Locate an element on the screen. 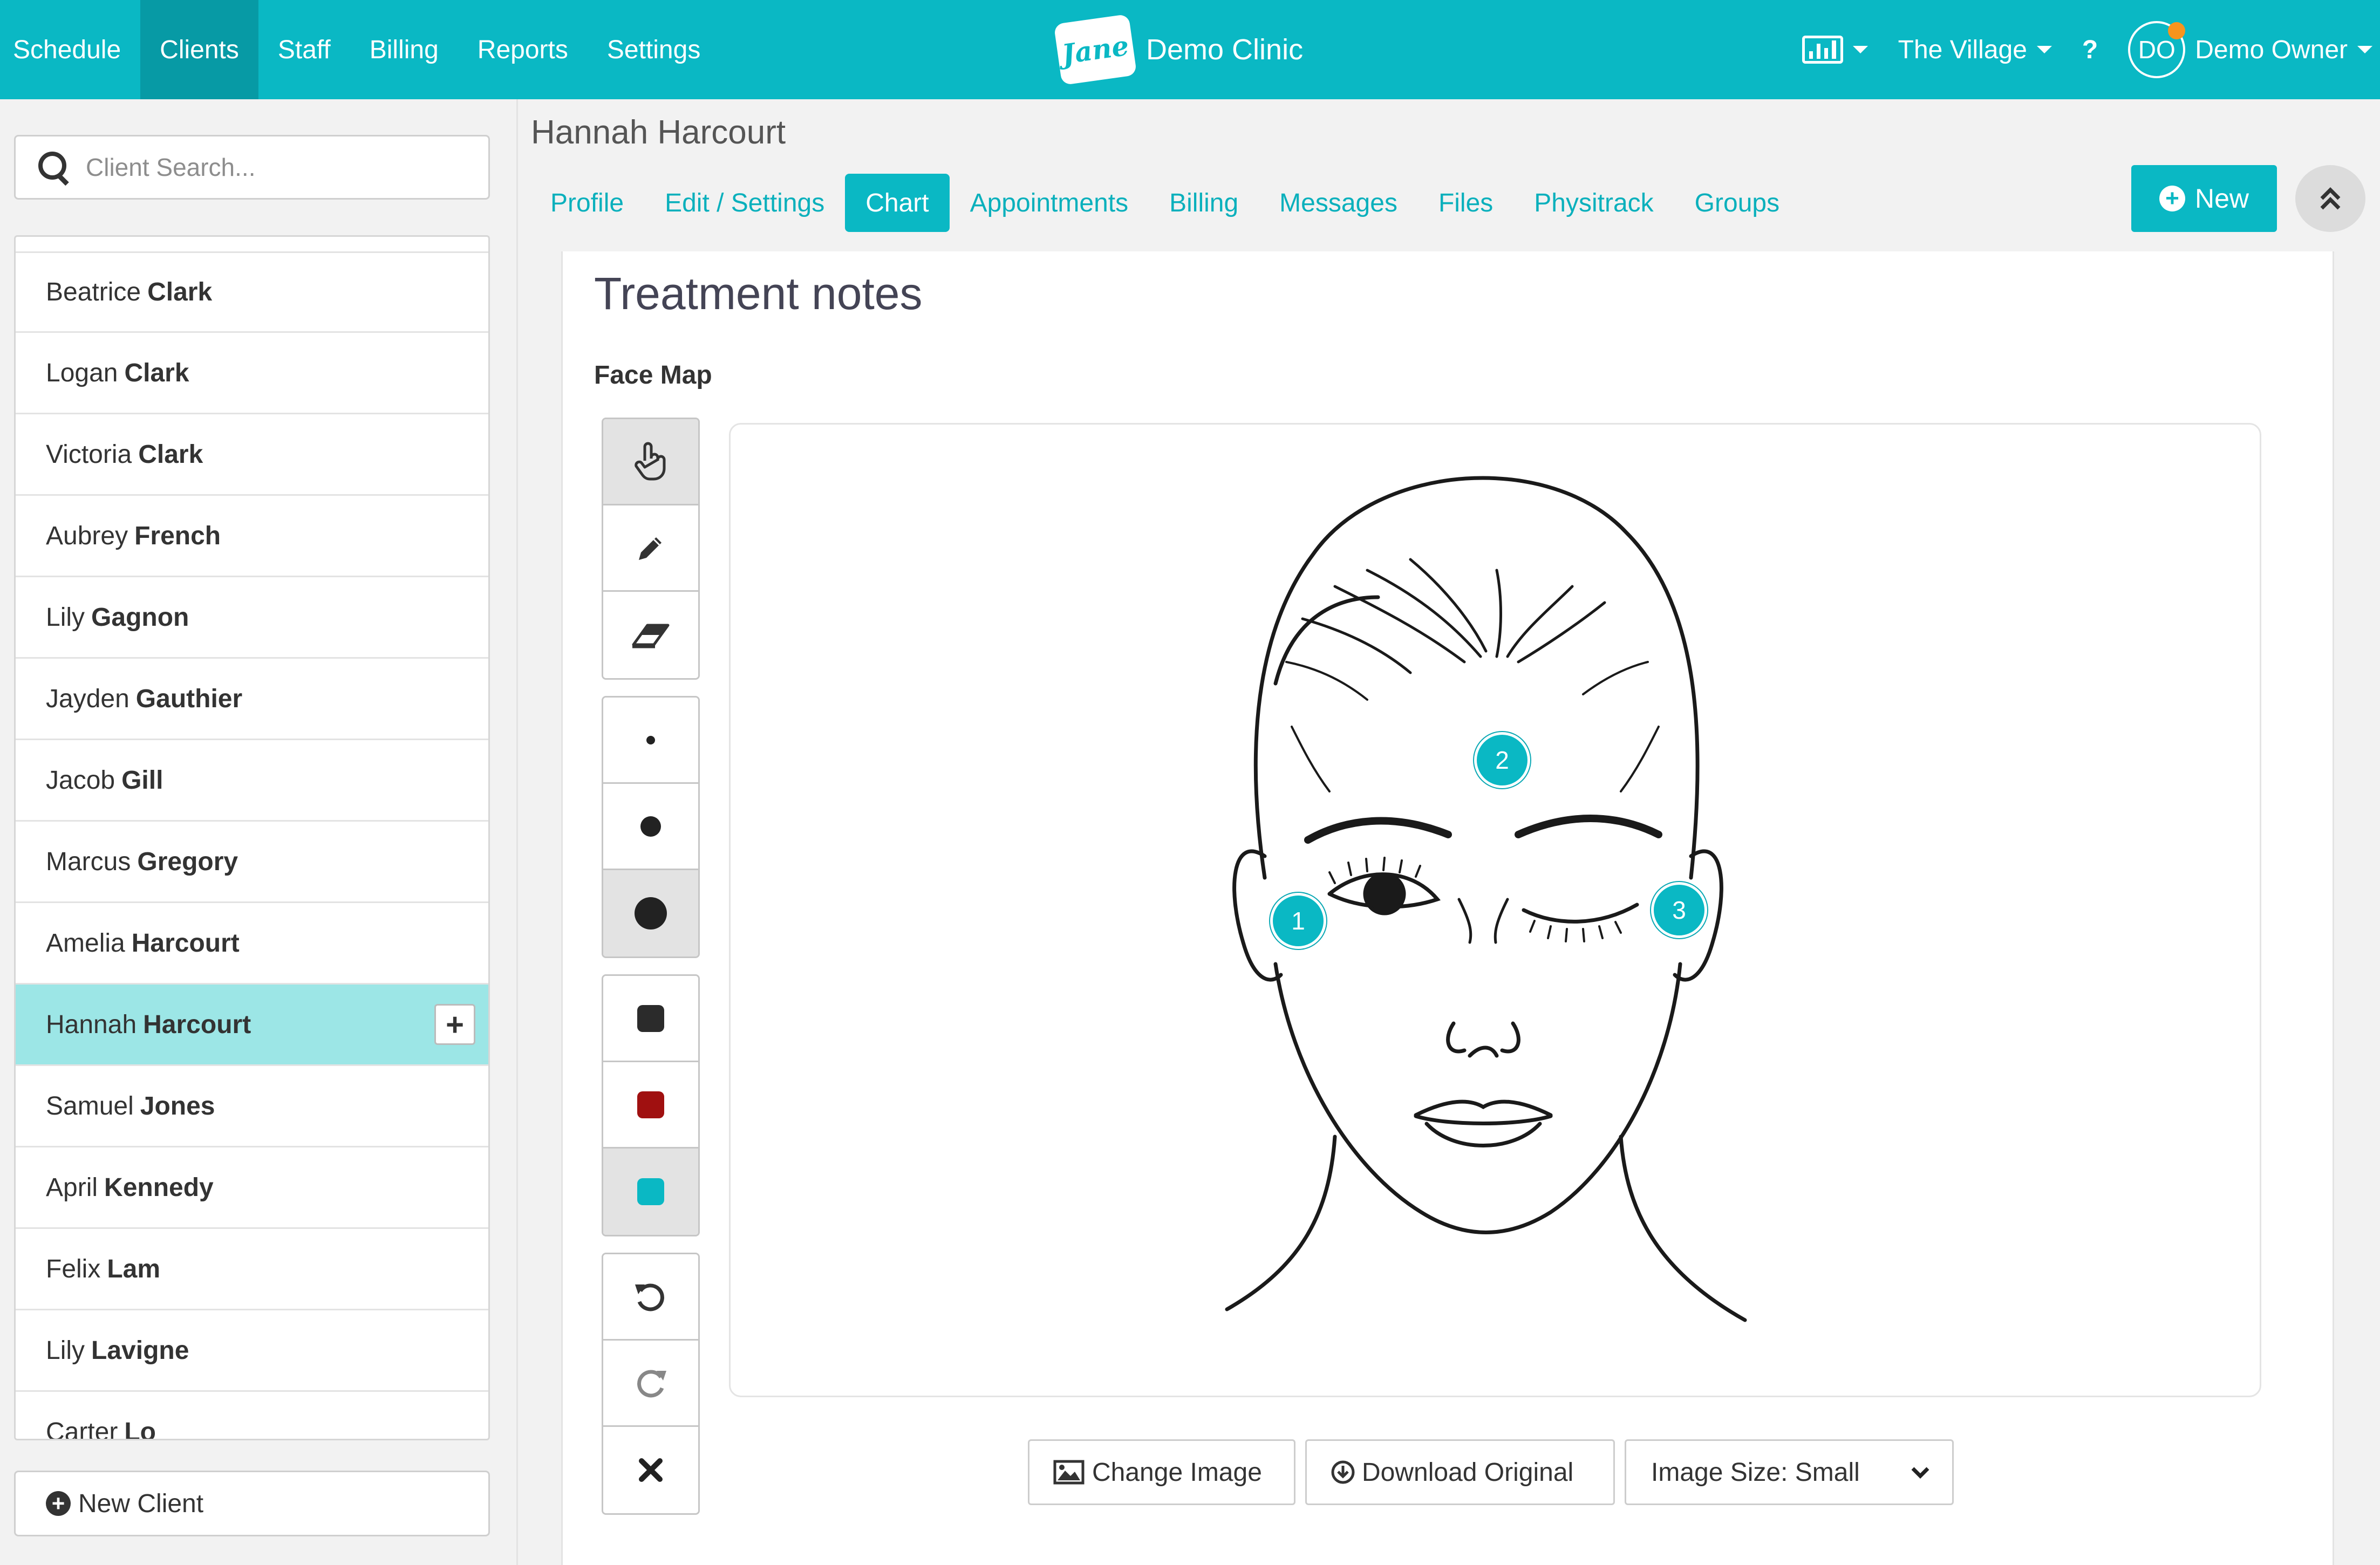  tab-billing: Billing is located at coordinates (1204, 203).